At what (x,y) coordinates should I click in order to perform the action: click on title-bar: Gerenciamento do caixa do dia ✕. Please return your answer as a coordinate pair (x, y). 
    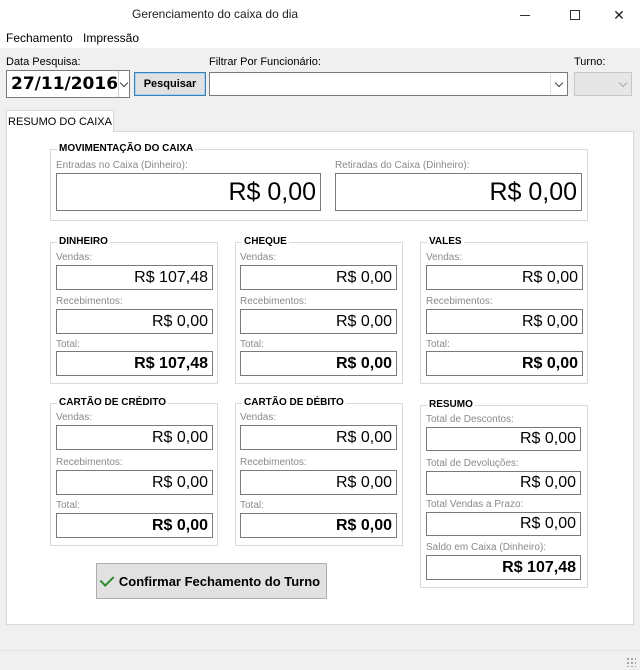
    Looking at the image, I should click on (320, 15).